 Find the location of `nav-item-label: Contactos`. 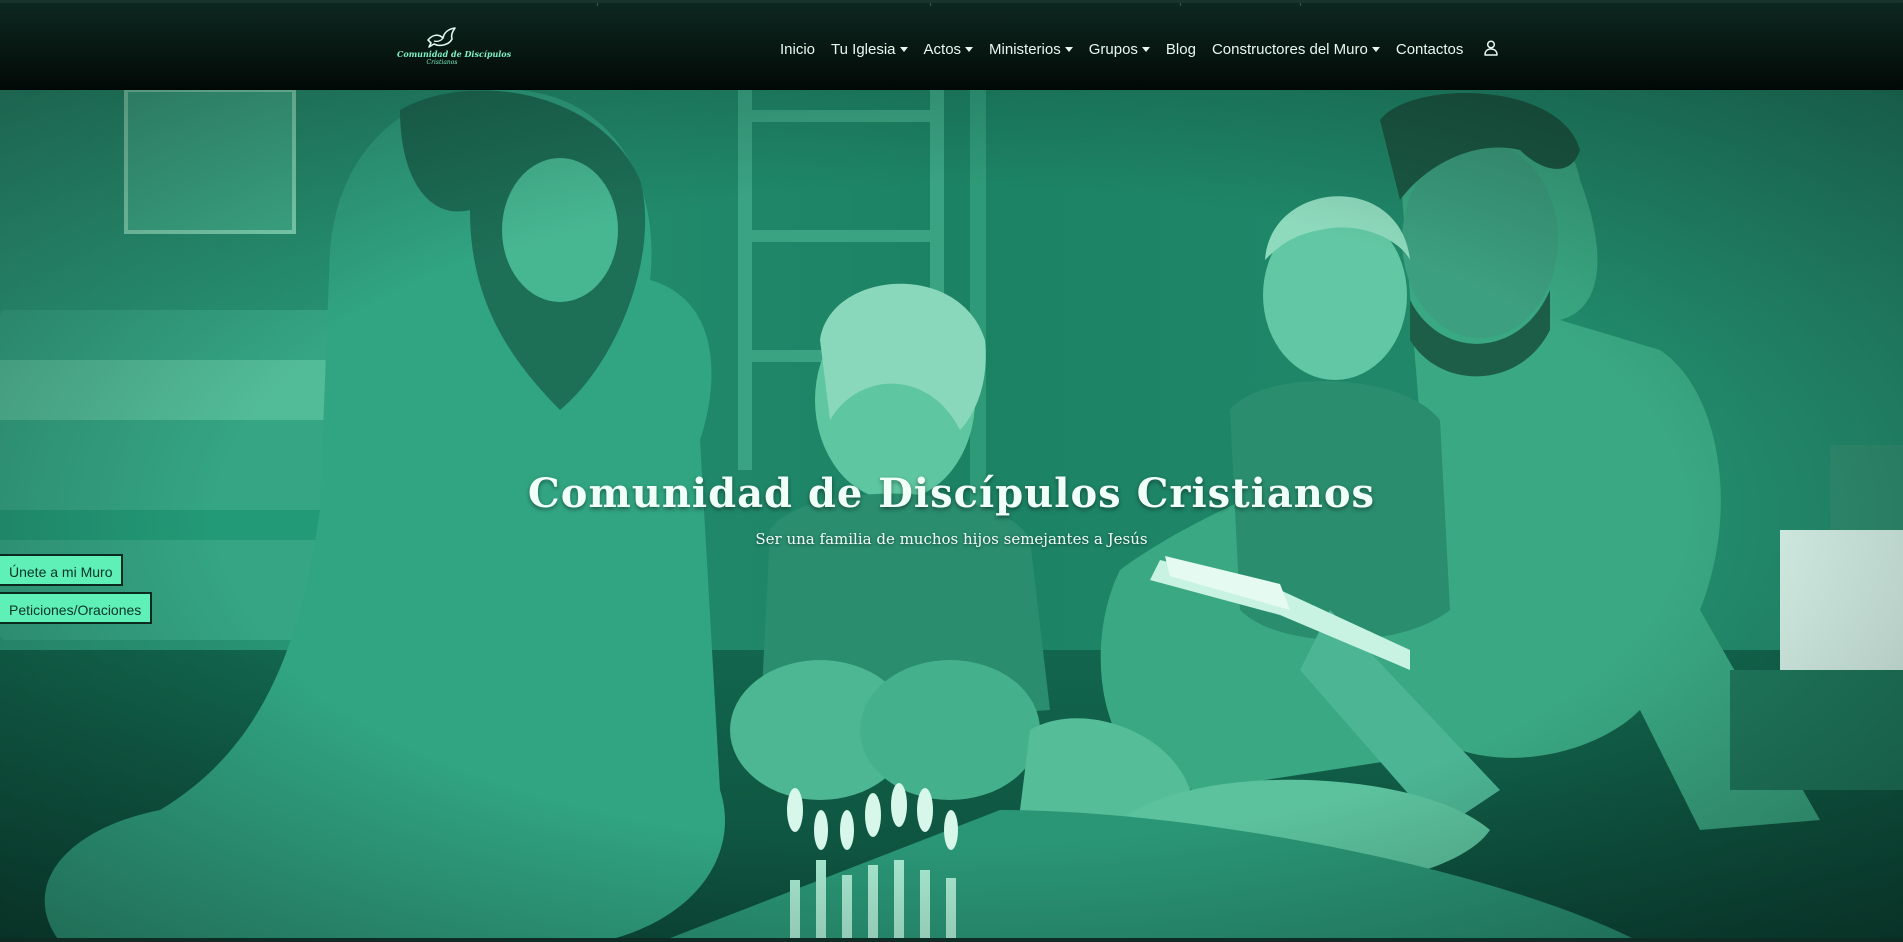

nav-item-label: Contactos is located at coordinates (1429, 49).